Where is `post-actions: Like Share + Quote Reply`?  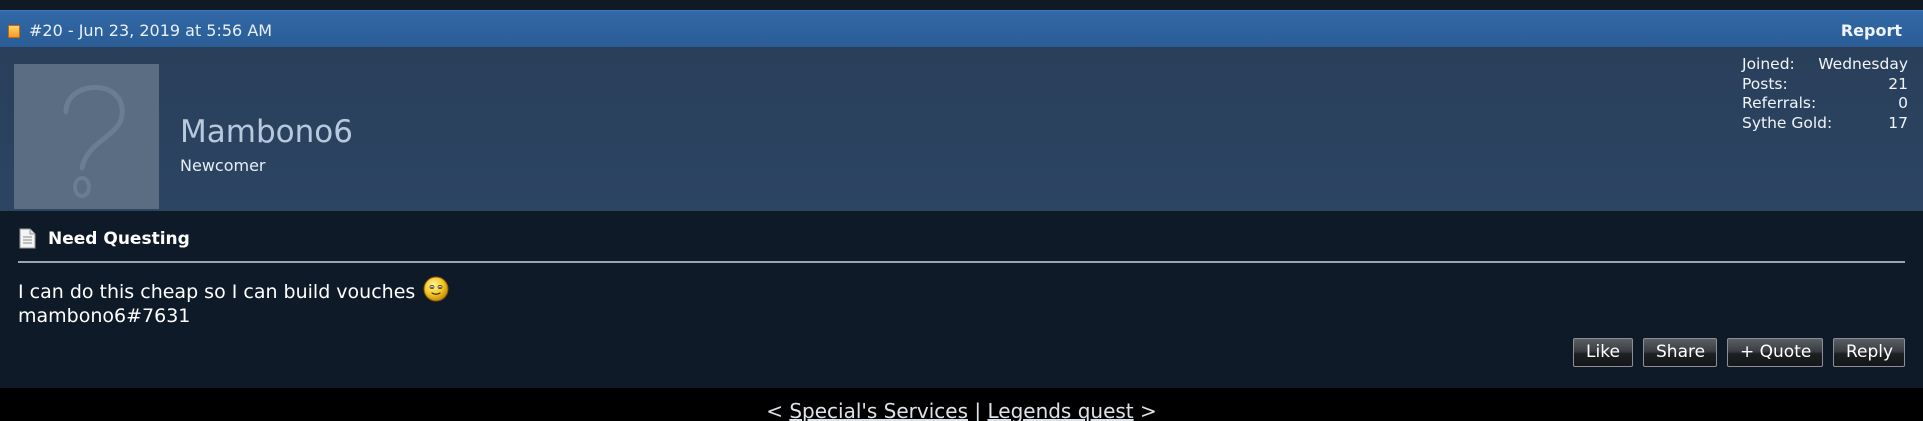
post-actions: Like Share + Quote Reply is located at coordinates (1739, 352).